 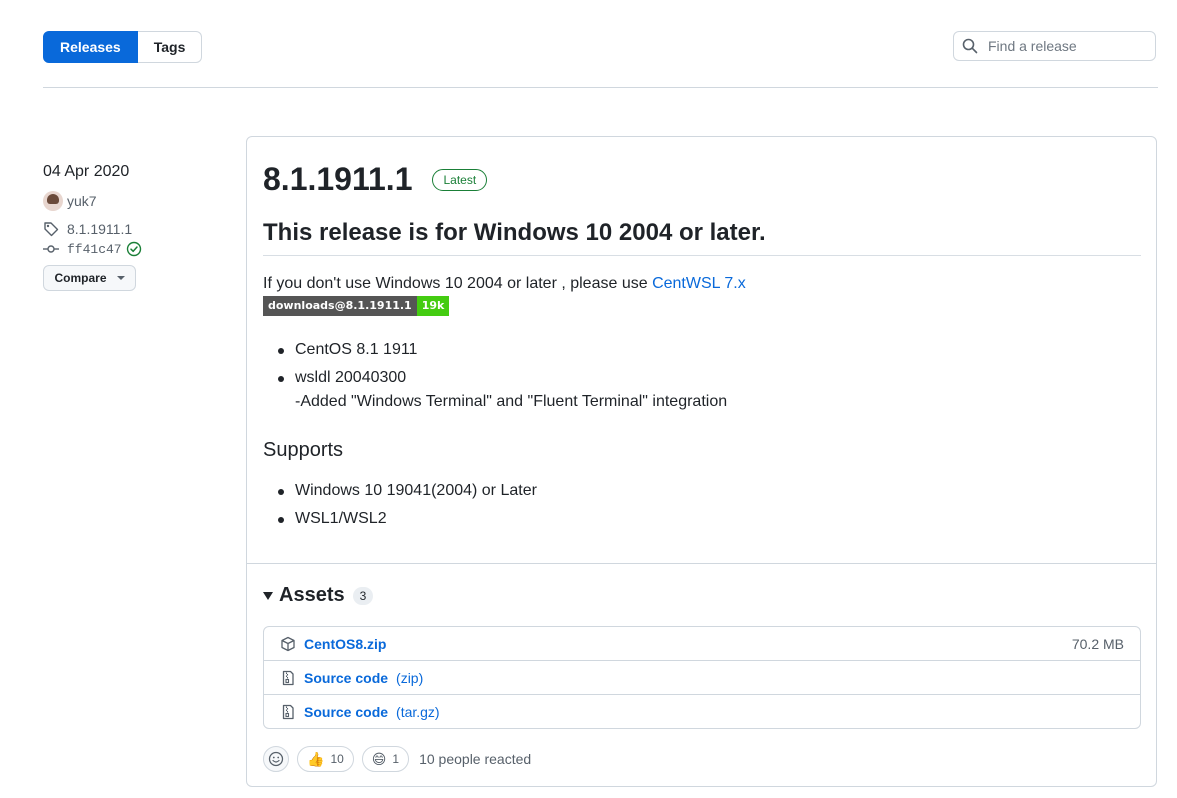 I want to click on centwsl-link: CentWSL 7.x, so click(x=699, y=283).